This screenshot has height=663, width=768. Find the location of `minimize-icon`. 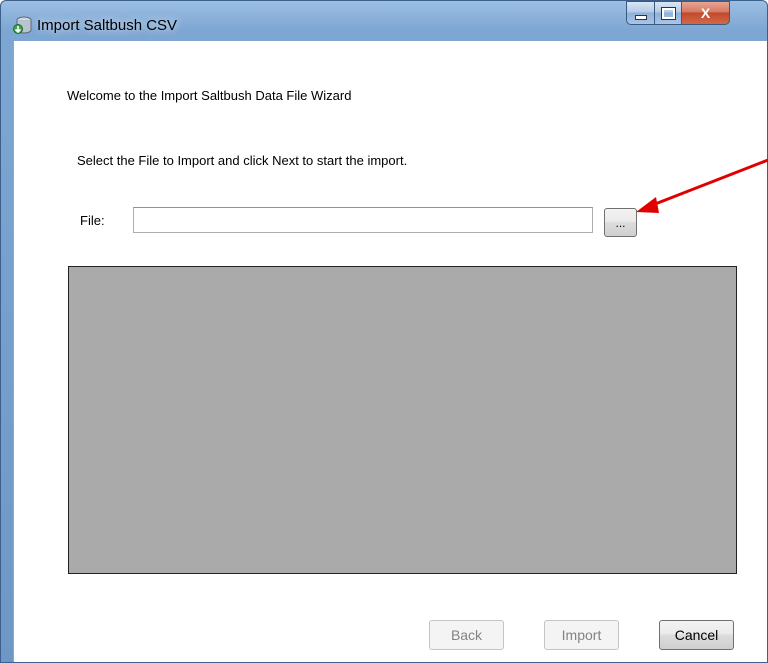

minimize-icon is located at coordinates (640, 17).